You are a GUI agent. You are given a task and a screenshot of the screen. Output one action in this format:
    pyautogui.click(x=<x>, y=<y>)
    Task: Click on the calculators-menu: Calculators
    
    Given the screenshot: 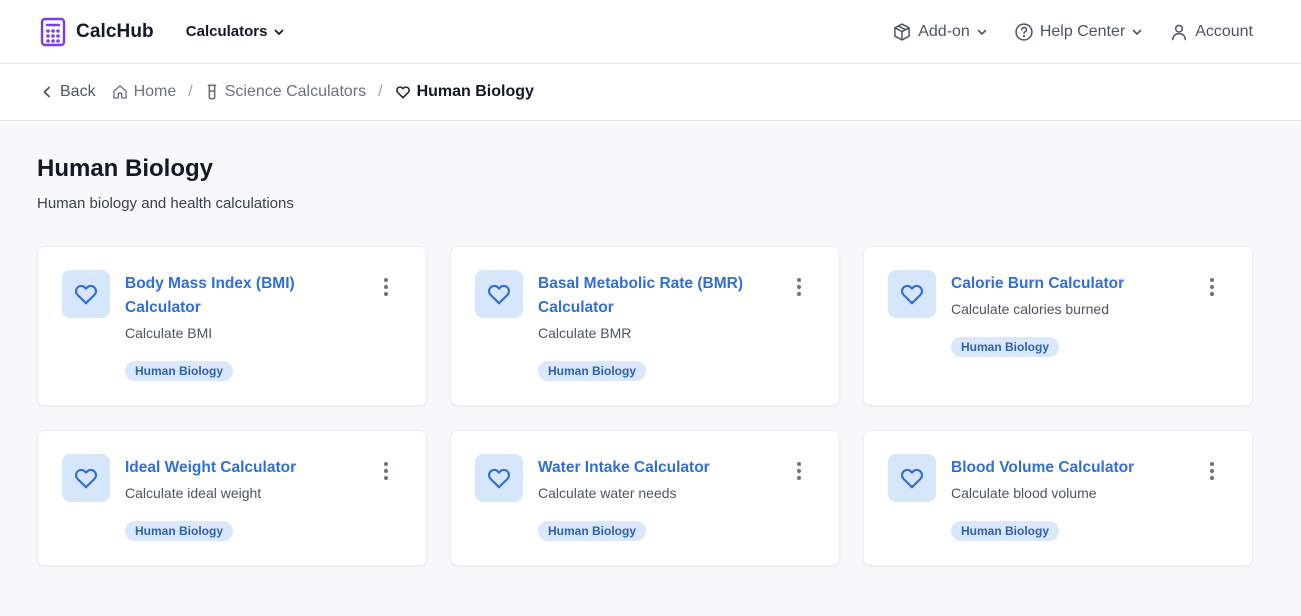 What is the action you would take?
    pyautogui.click(x=236, y=31)
    